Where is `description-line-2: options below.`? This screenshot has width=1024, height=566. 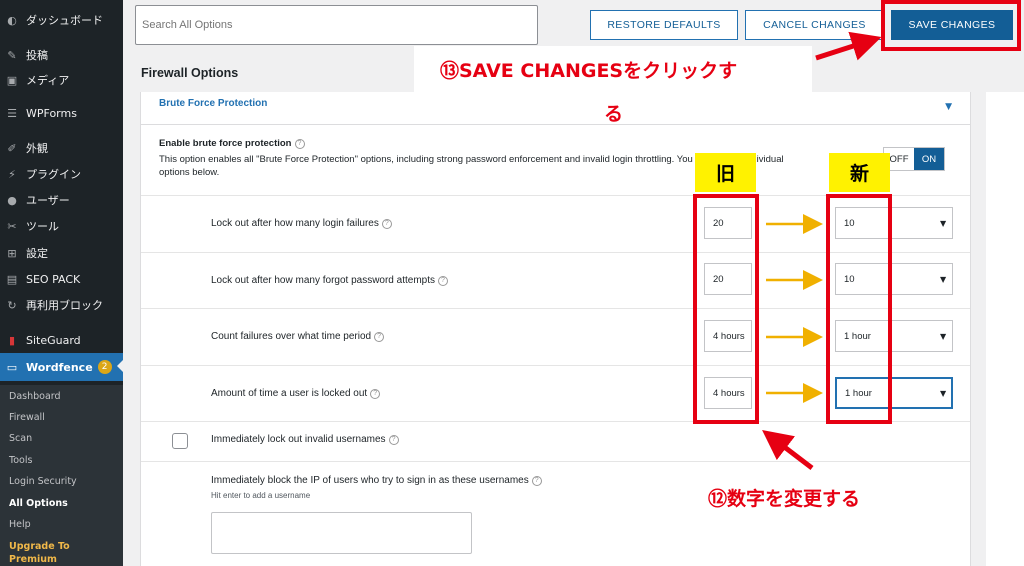 description-line-2: options below. is located at coordinates (189, 172).